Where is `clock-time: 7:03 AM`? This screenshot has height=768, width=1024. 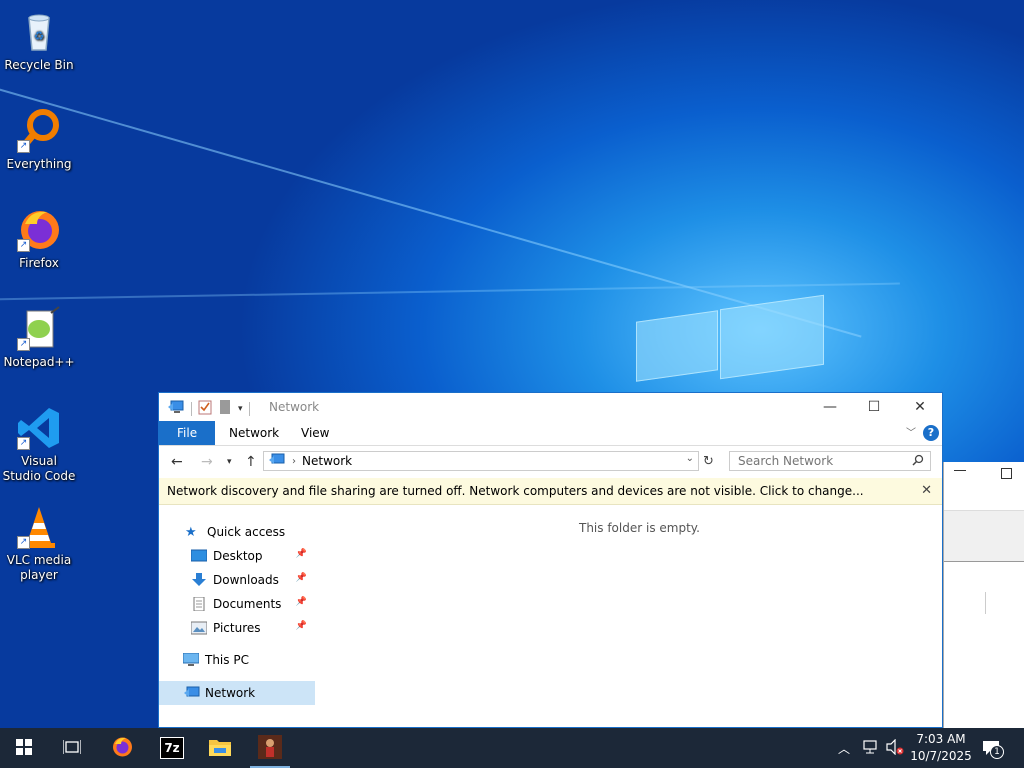
clock-time: 7:03 AM is located at coordinates (941, 739).